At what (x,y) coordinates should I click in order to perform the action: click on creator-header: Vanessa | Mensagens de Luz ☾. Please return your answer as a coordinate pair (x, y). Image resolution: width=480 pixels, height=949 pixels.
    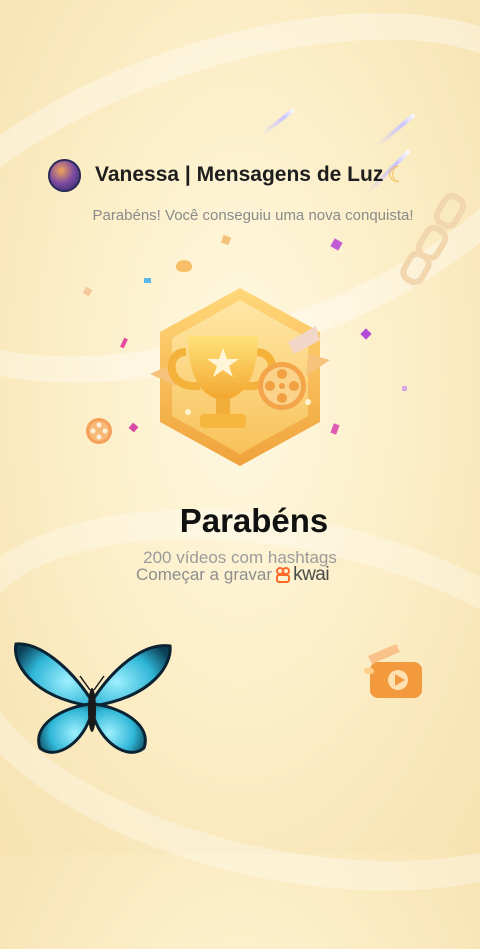
    Looking at the image, I should click on (227, 175).